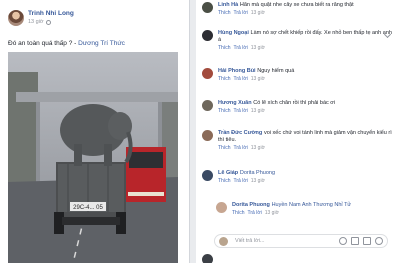 This screenshot has height=263, width=394. Describe the element at coordinates (367, 241) in the screenshot. I see `gif-icon` at that location.